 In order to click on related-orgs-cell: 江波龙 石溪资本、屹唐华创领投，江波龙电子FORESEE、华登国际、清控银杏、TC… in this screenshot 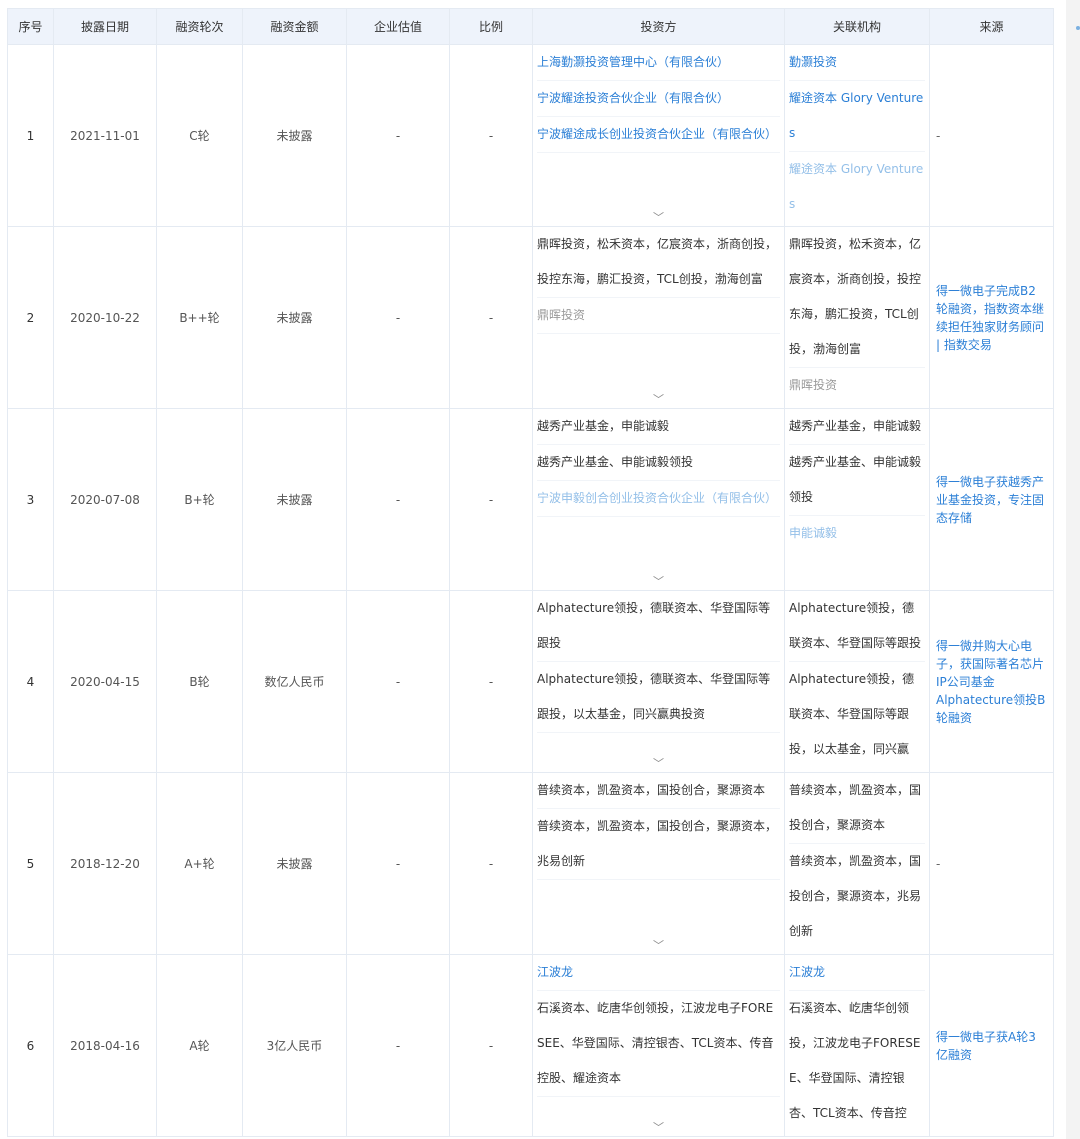, I will do `click(857, 1045)`.